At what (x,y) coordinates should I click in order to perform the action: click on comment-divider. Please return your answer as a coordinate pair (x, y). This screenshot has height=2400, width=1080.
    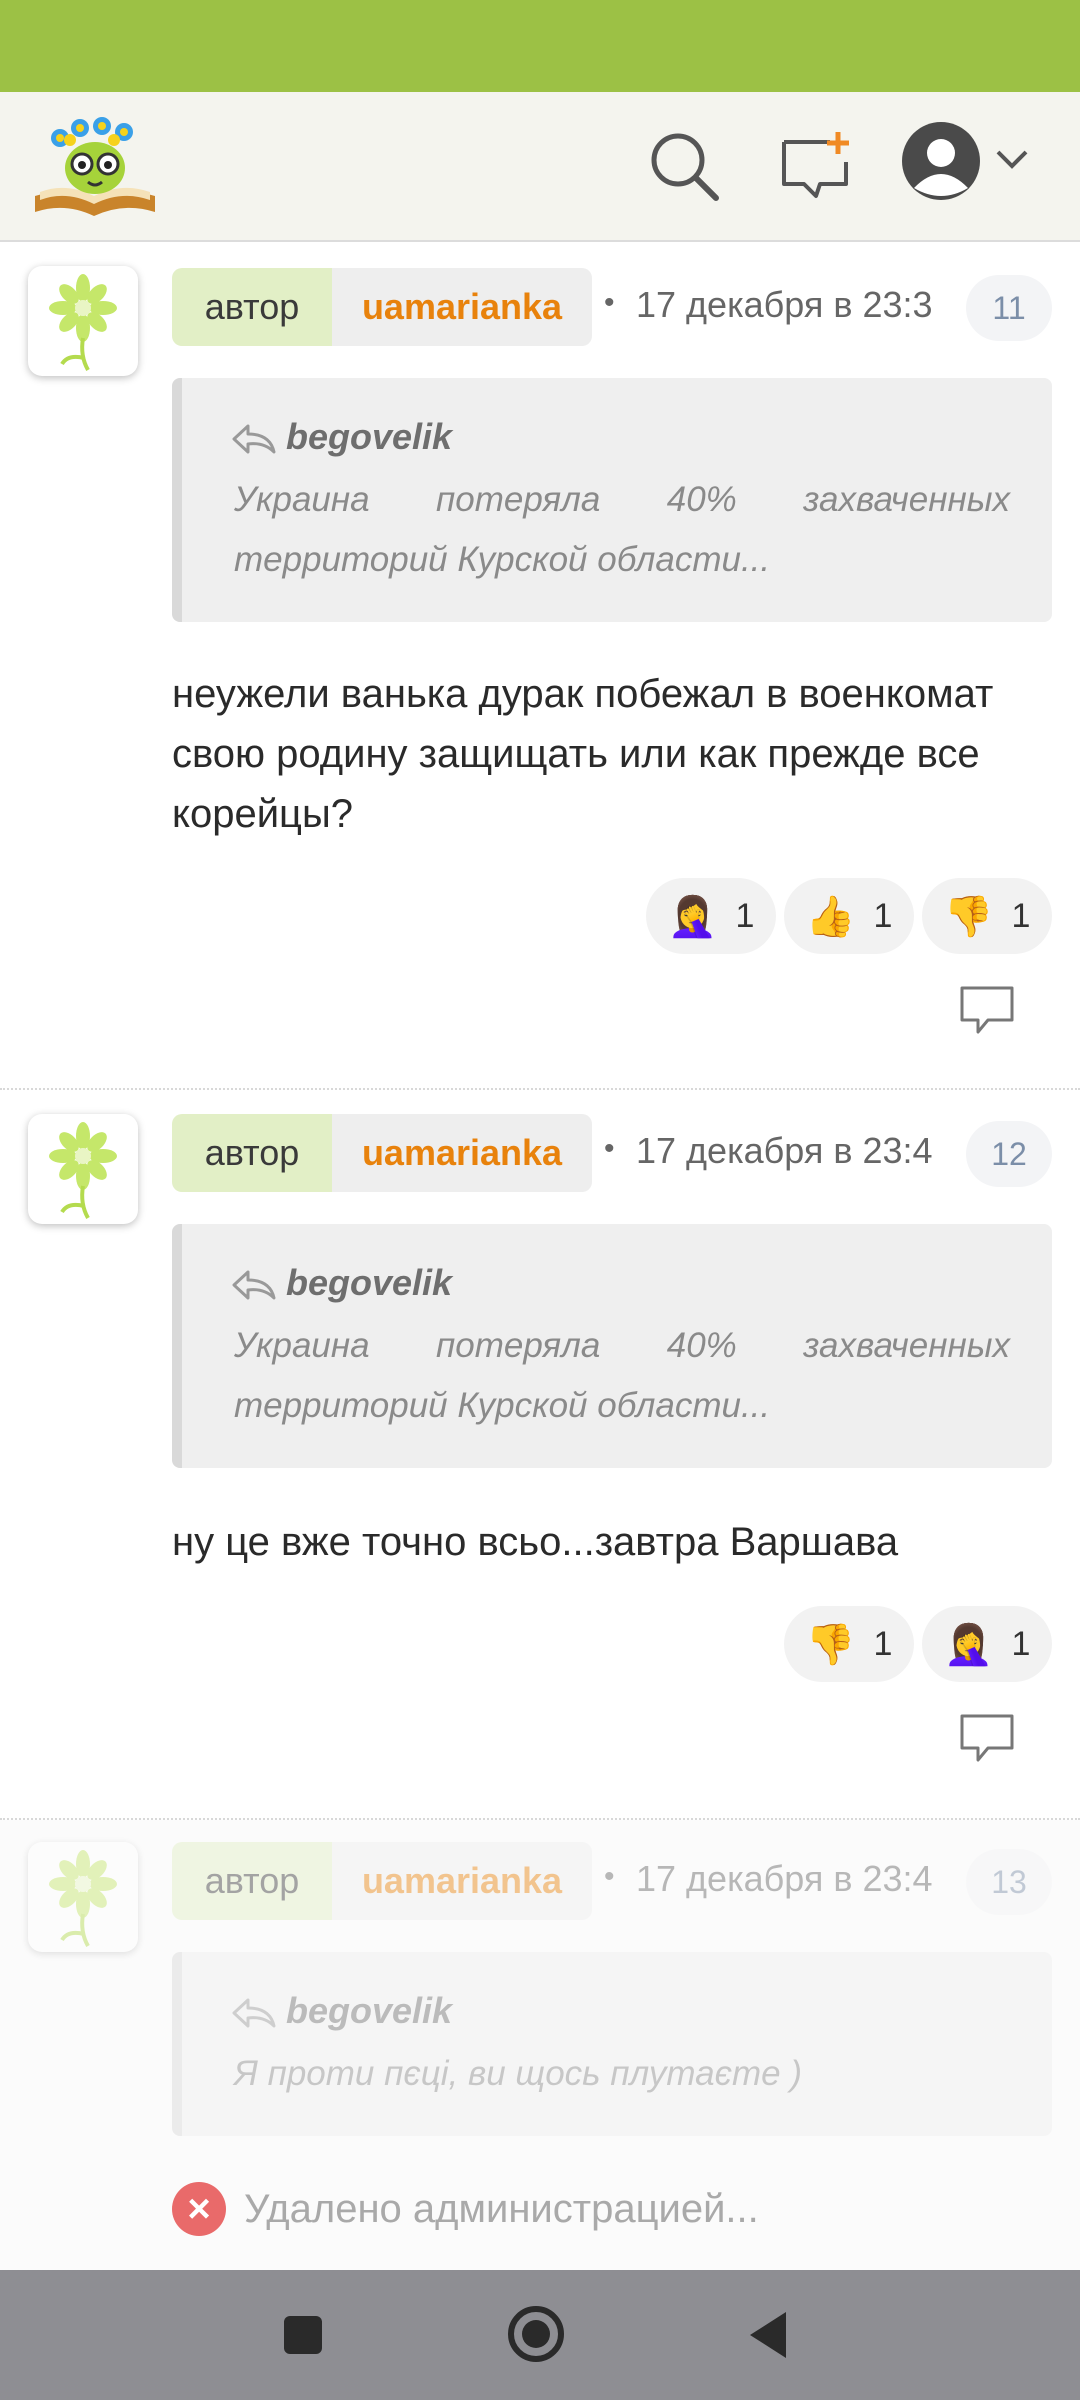
    Looking at the image, I should click on (540, 1089).